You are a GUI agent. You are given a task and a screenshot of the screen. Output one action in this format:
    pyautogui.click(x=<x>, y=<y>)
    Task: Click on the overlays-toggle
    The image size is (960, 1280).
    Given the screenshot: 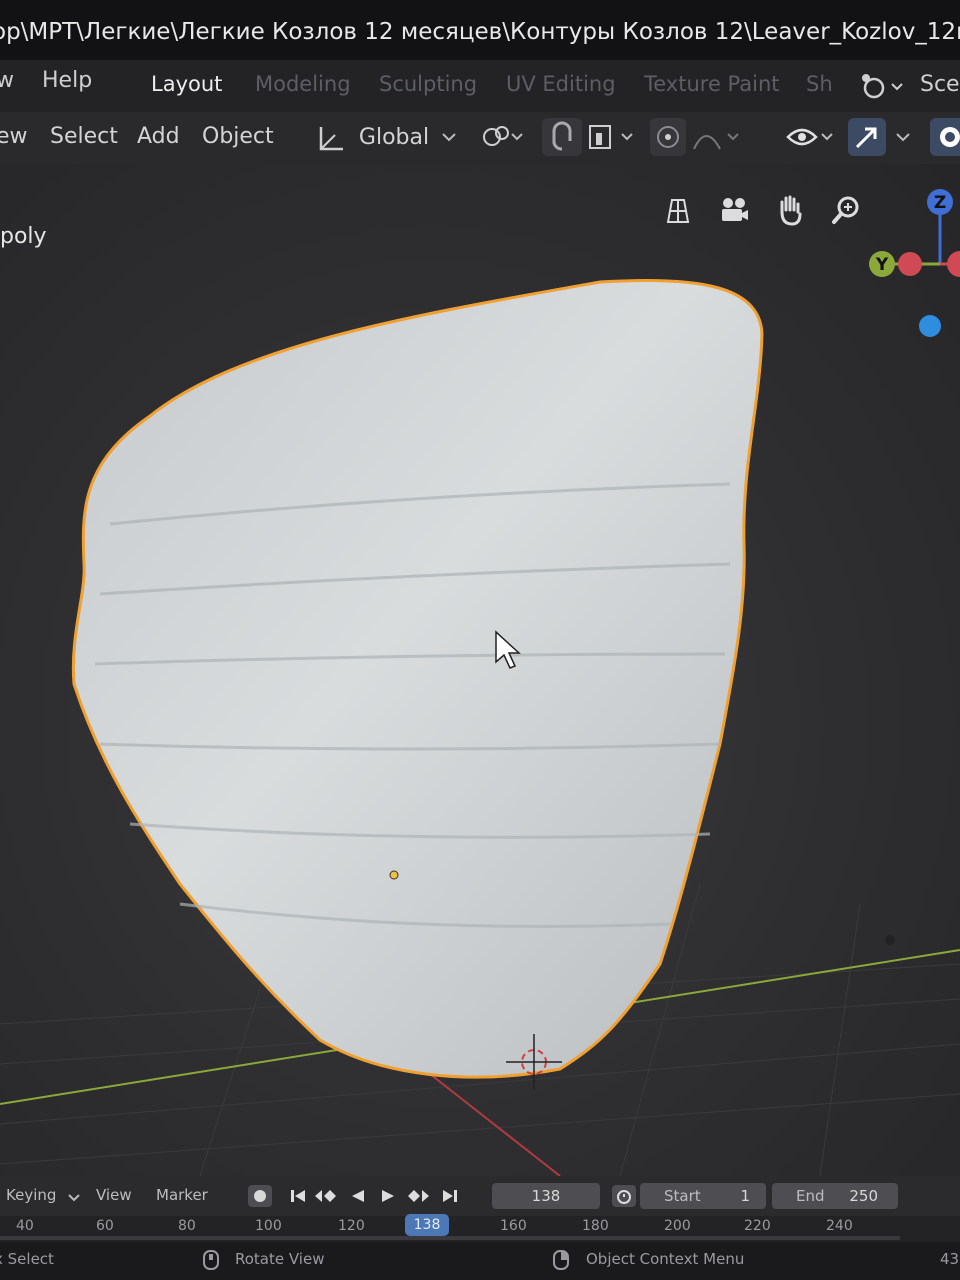 What is the action you would take?
    pyautogui.click(x=945, y=137)
    